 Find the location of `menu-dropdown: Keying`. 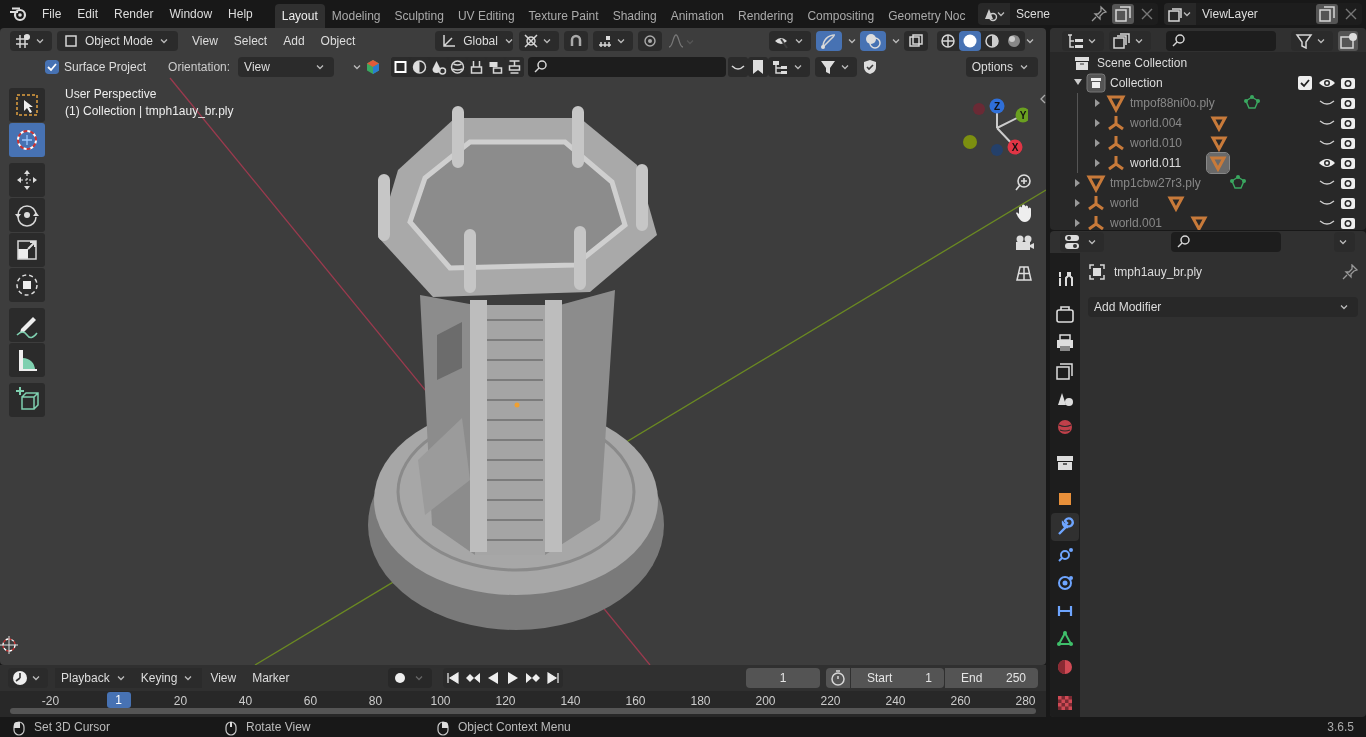

menu-dropdown: Keying is located at coordinates (168, 678).